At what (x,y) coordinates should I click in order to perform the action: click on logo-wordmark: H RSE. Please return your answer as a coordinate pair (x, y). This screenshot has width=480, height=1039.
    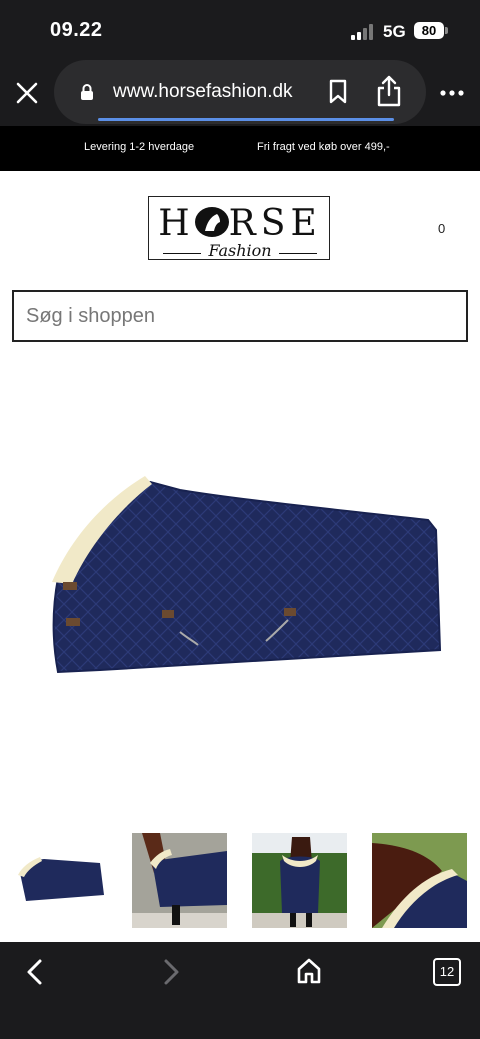
    Looking at the image, I should click on (240, 223).